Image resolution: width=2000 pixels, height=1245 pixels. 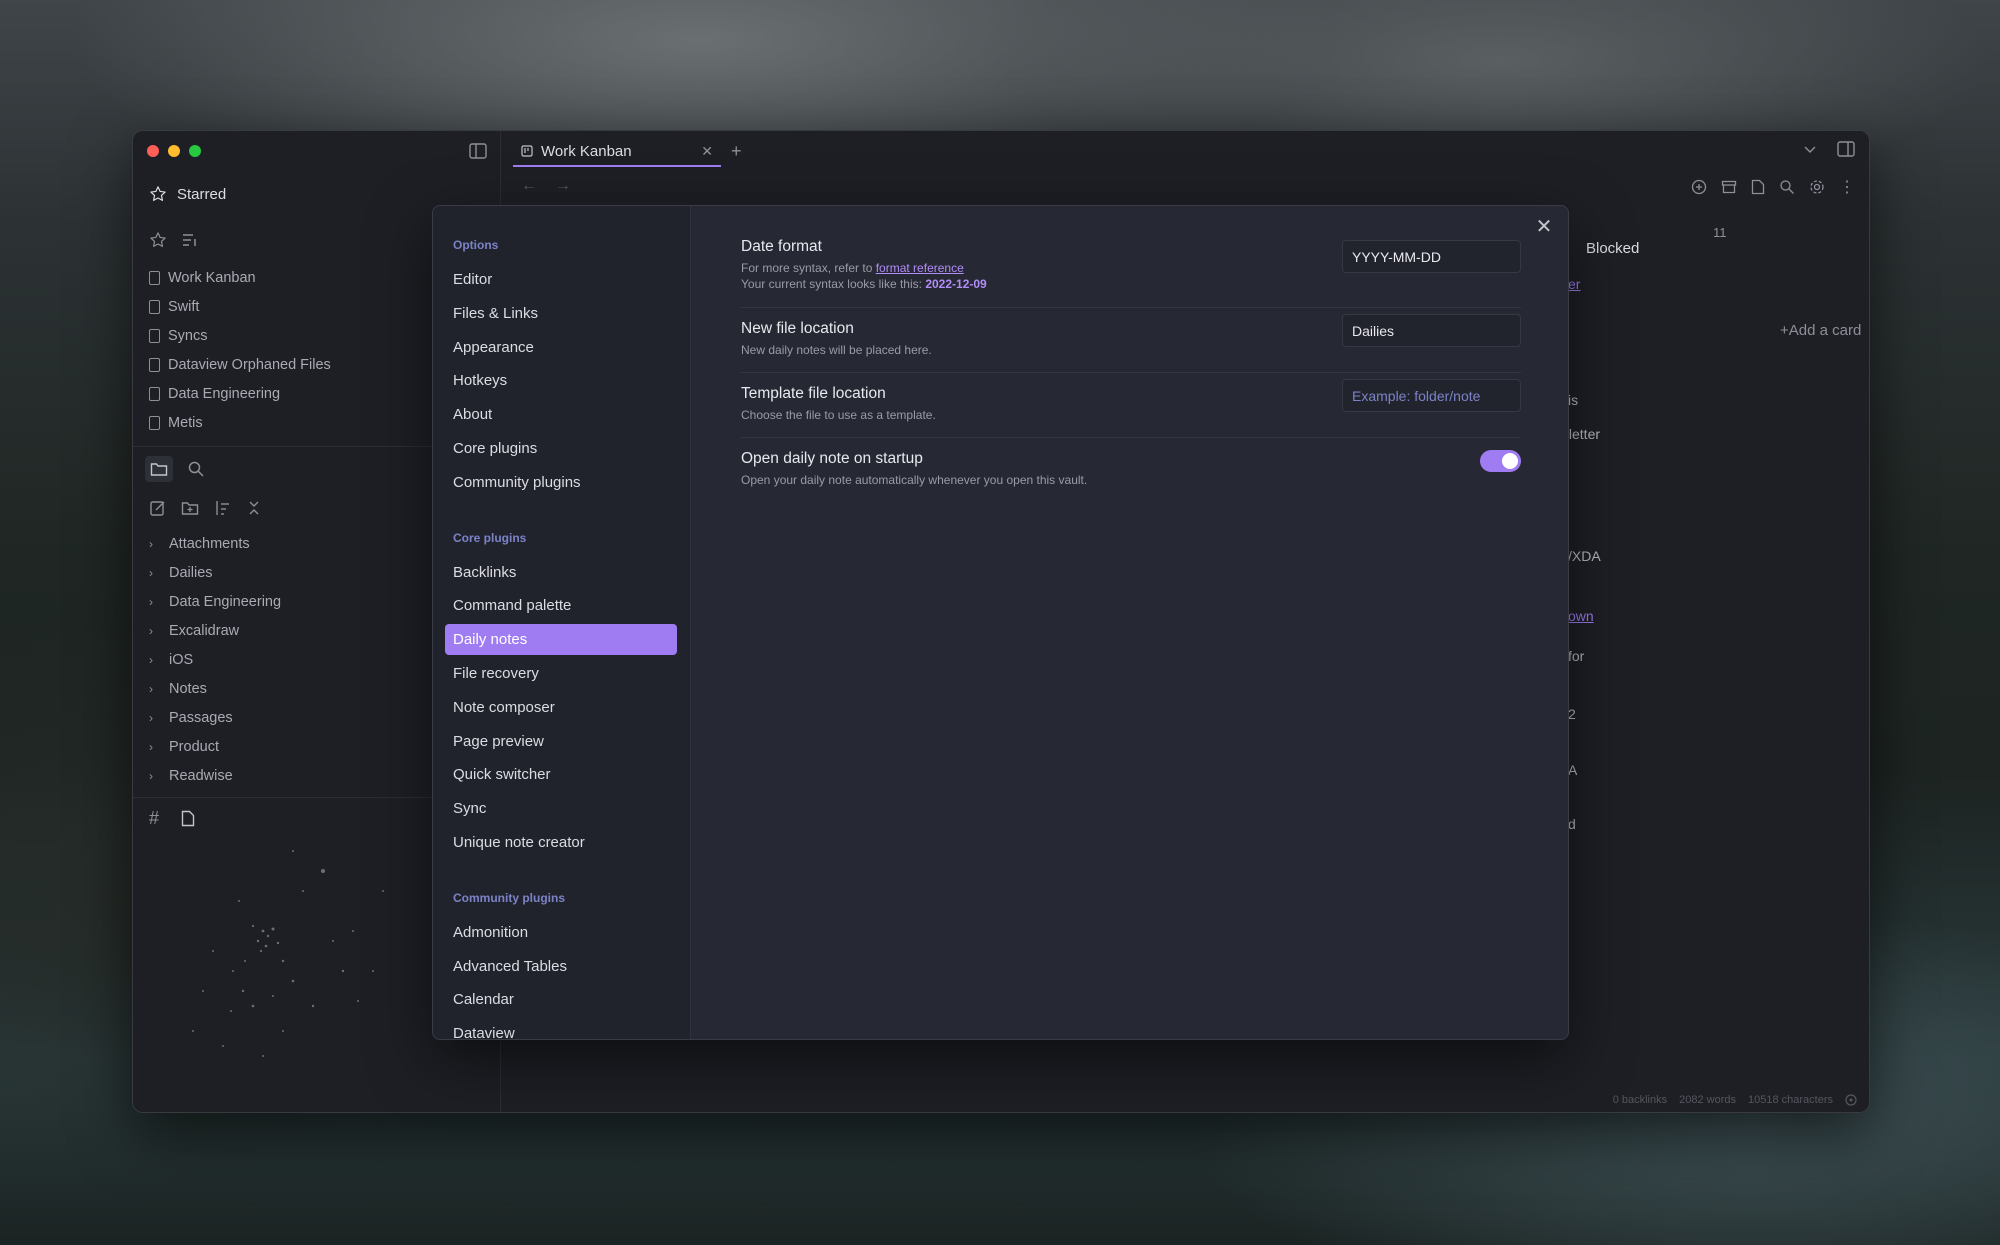 I want to click on nav-item-daily-notes: Daily notes, so click(x=561, y=640).